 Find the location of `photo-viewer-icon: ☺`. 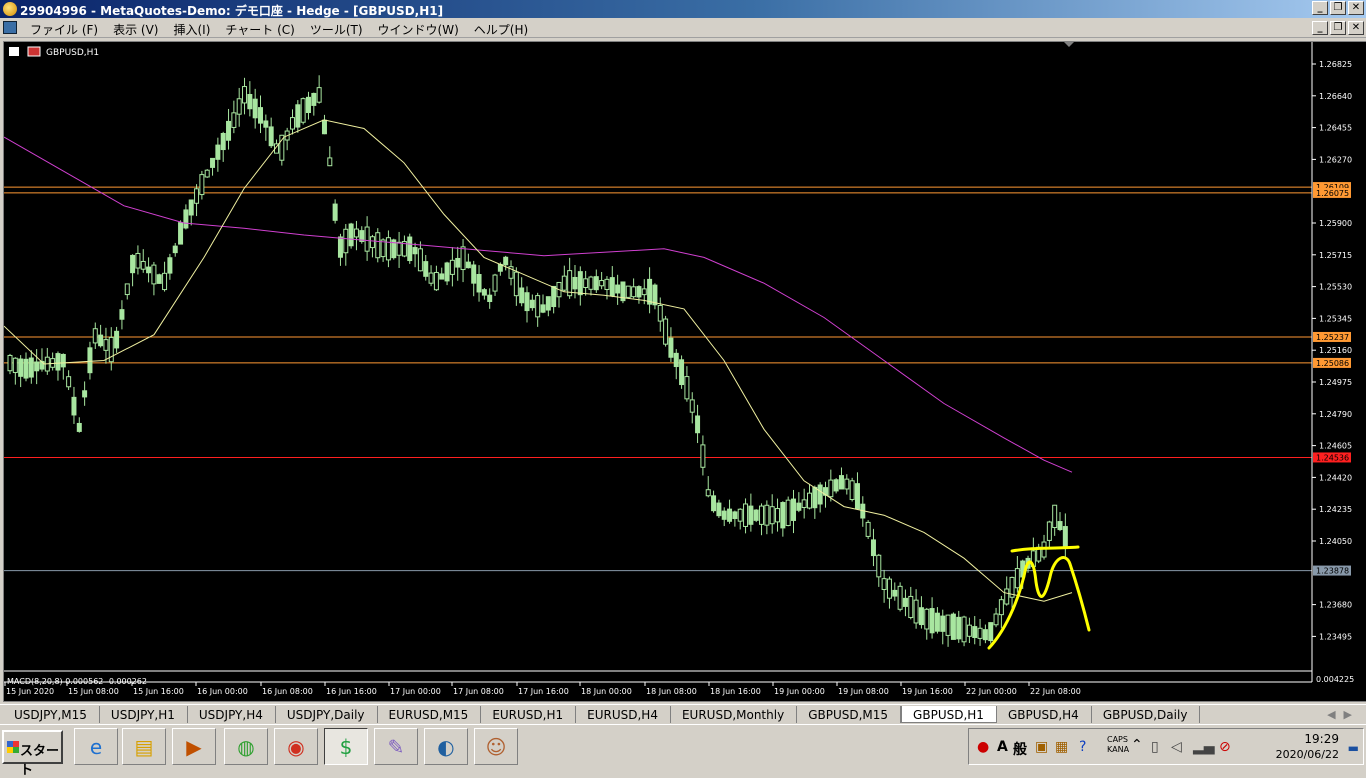

photo-viewer-icon: ☺ is located at coordinates (496, 746).